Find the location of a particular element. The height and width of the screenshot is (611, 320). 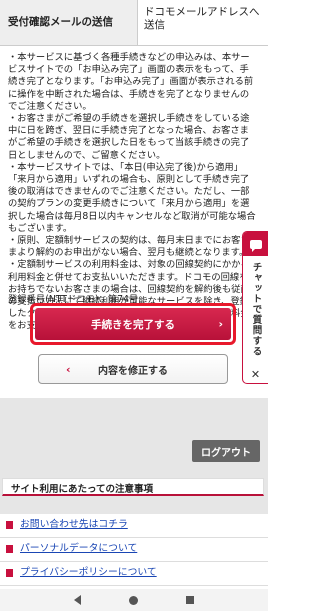

chat-header is located at coordinates (255, 244).